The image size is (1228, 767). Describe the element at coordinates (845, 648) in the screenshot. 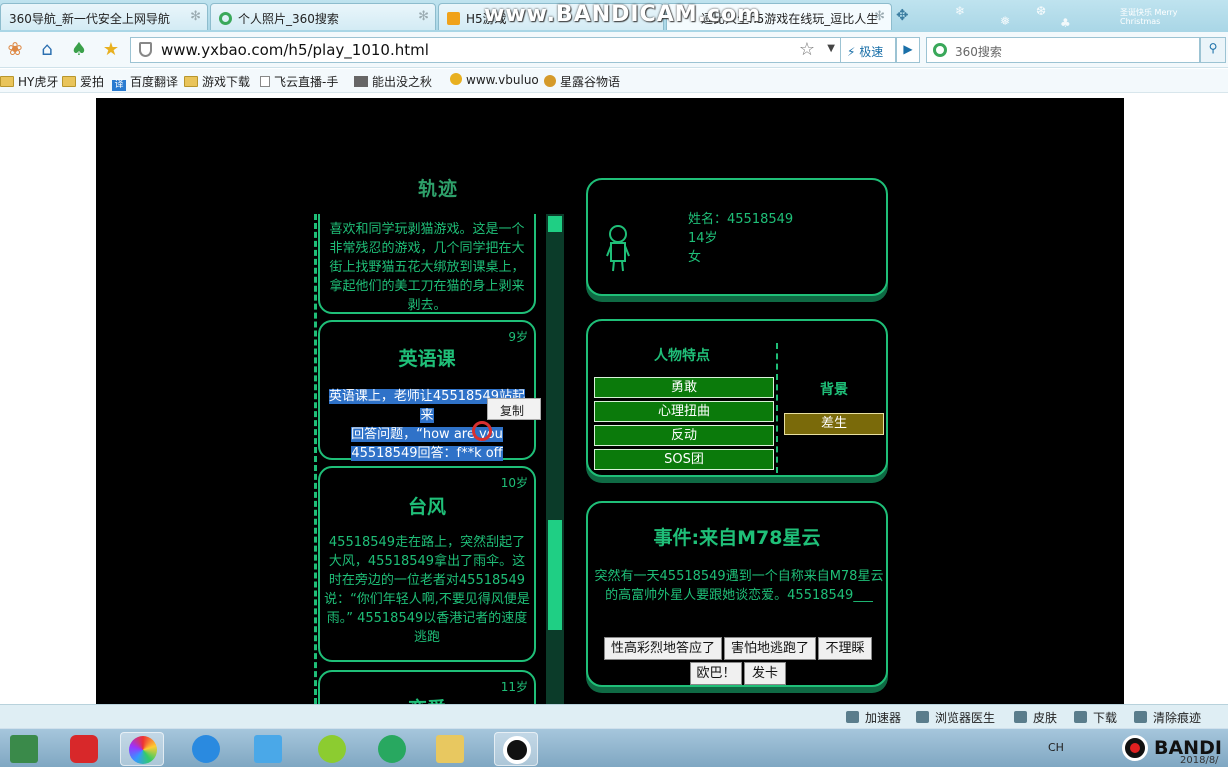

I see `option-ignore-button: 不理睬` at that location.